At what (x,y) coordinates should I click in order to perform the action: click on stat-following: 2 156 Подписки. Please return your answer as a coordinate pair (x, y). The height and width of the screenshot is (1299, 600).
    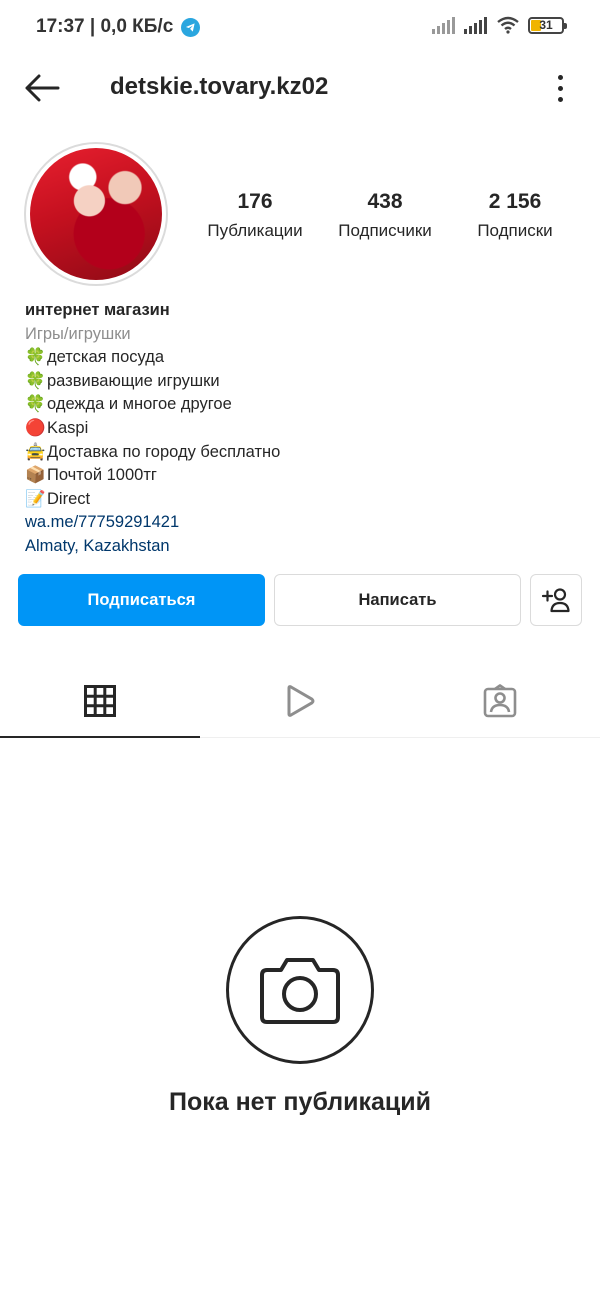
    Looking at the image, I should click on (515, 220).